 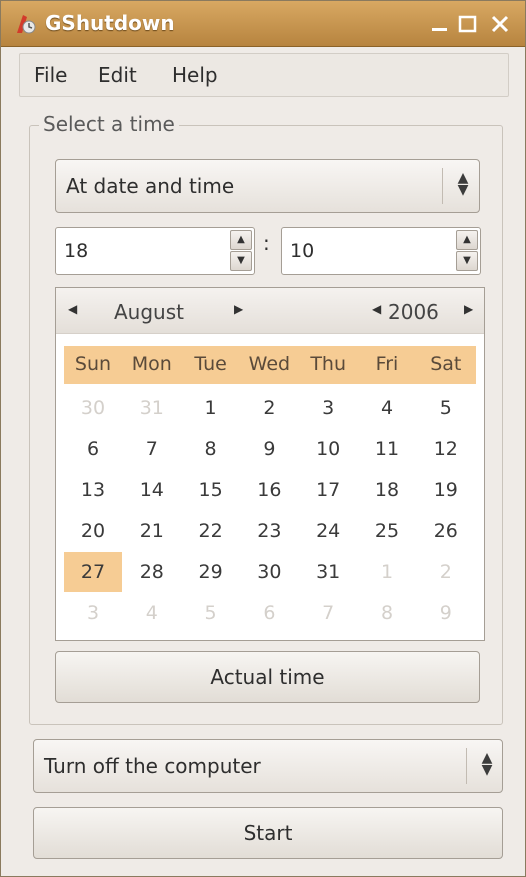 What do you see at coordinates (446, 449) in the screenshot?
I see `calendar-day: 12` at bounding box center [446, 449].